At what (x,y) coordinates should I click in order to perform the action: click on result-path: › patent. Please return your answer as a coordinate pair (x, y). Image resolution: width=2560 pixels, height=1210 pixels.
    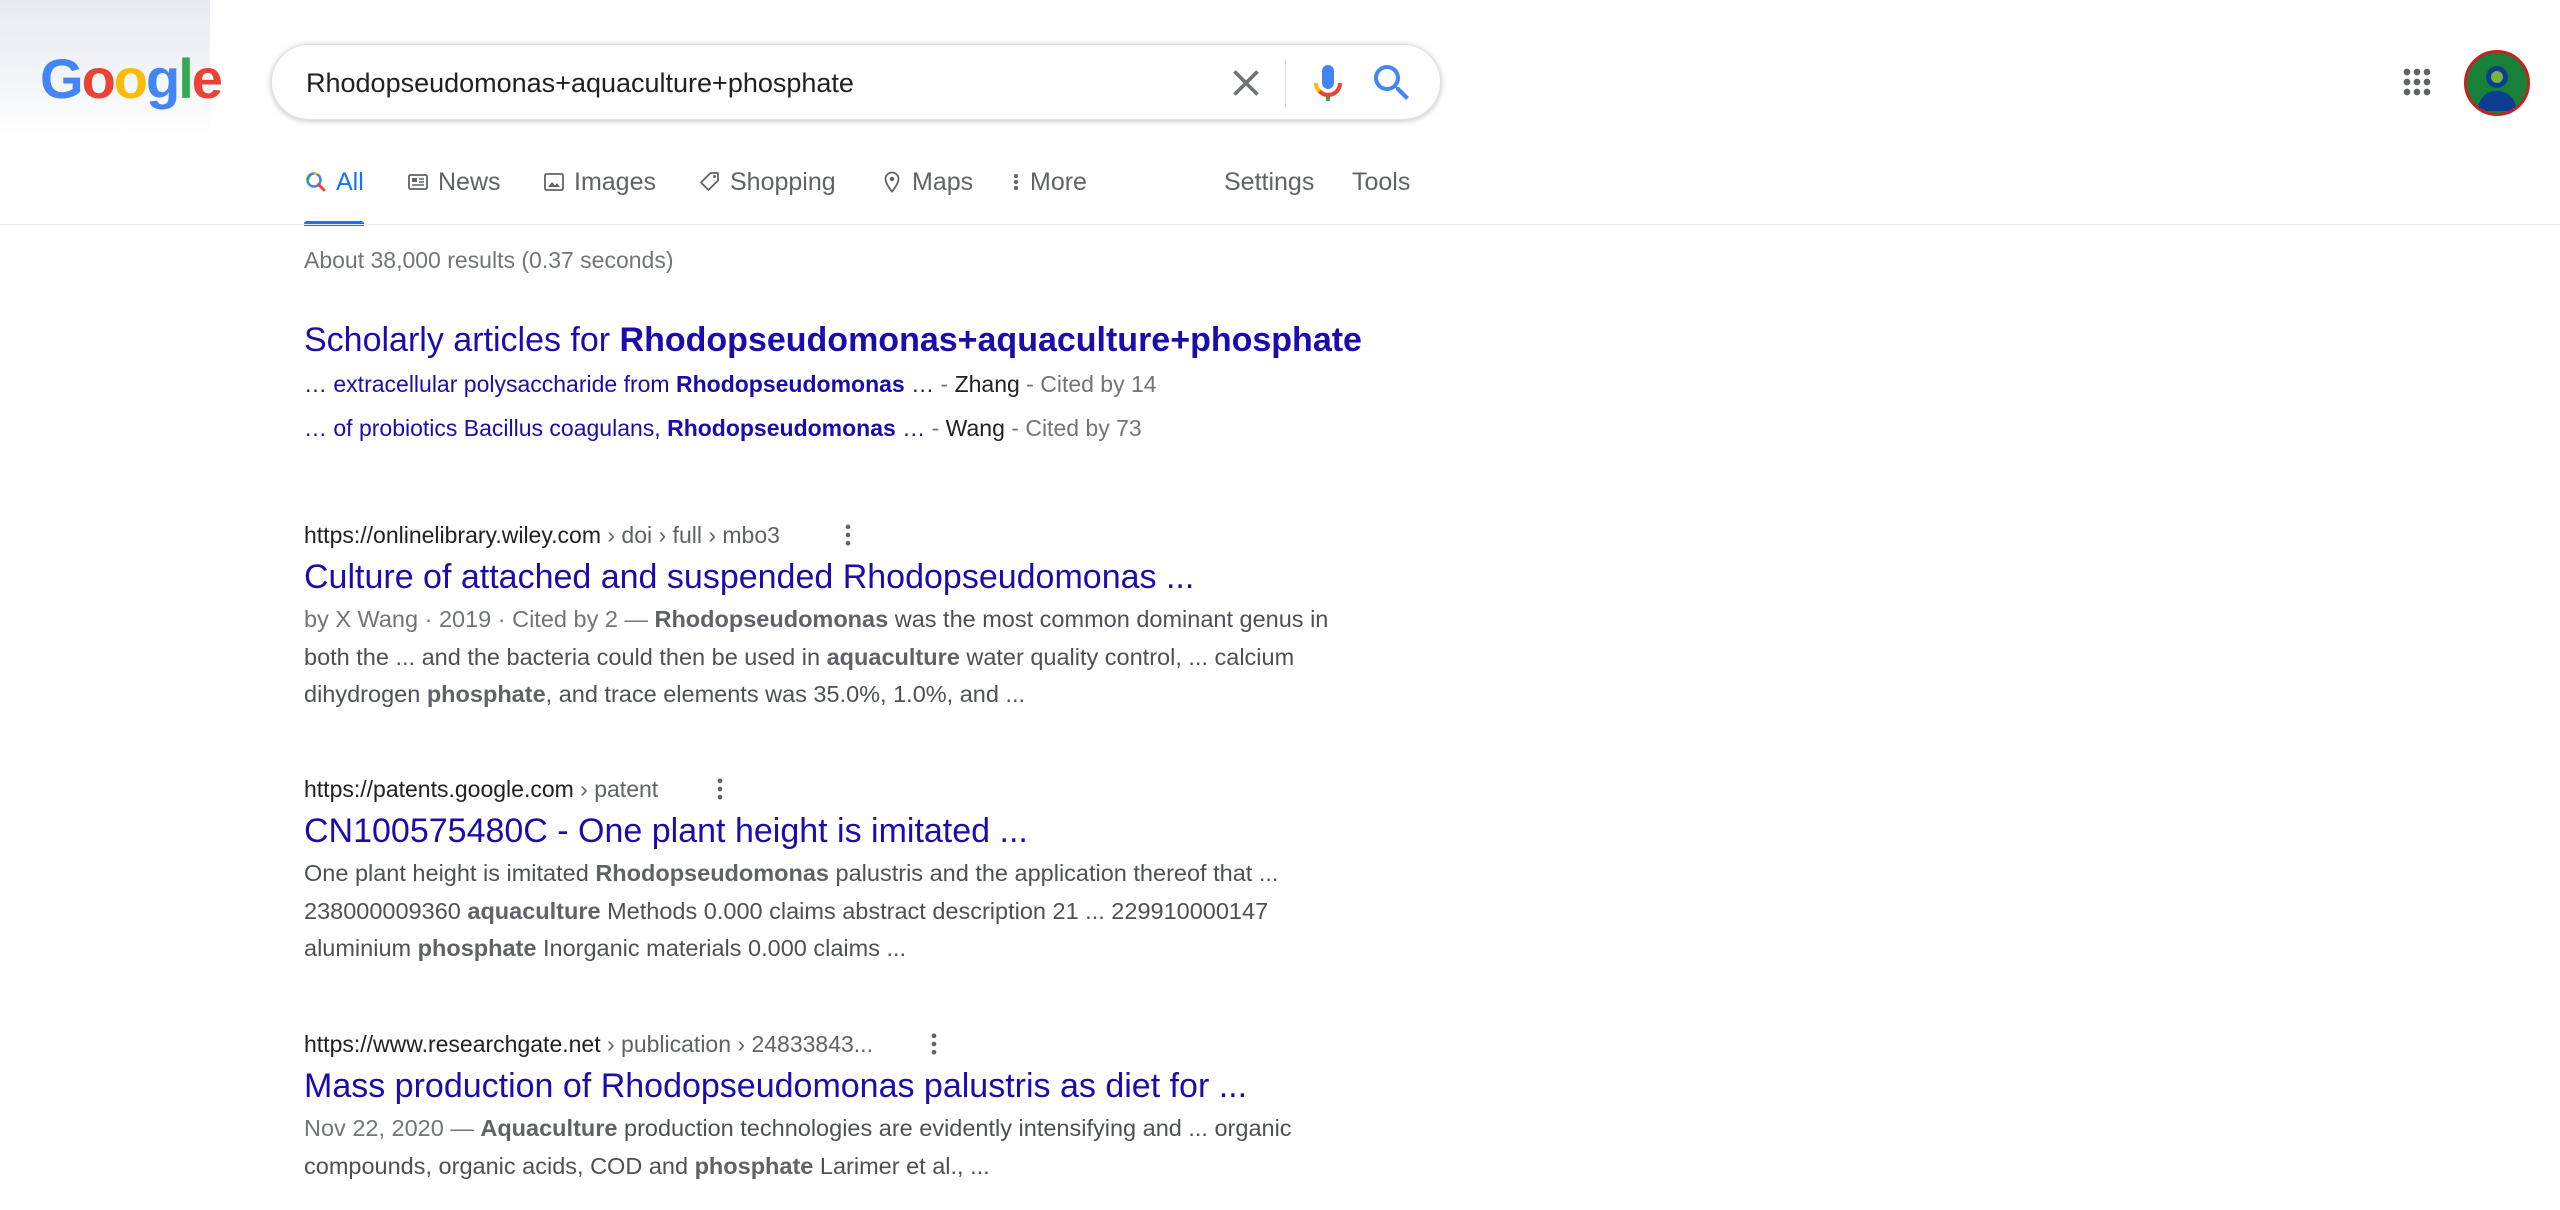
    Looking at the image, I should click on (616, 789).